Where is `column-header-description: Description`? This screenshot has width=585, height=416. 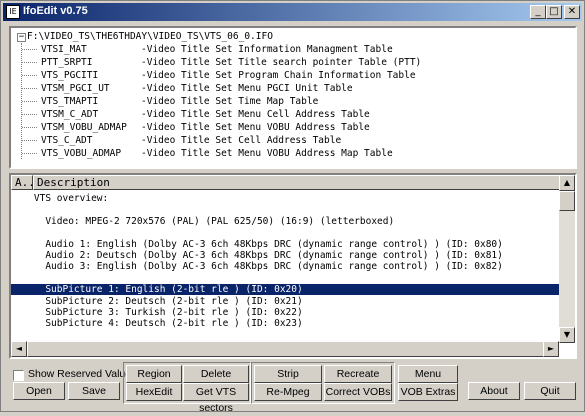 column-header-description: Description is located at coordinates (297, 182).